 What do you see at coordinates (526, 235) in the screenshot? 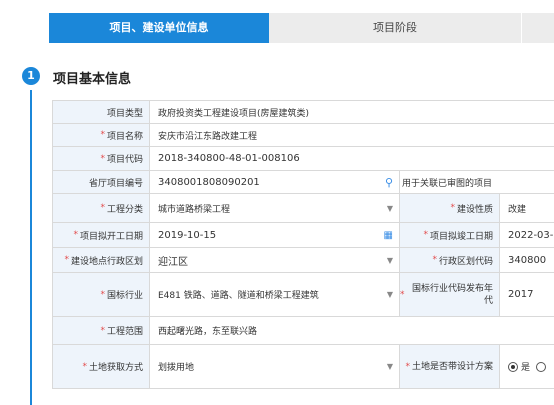
I see `end-date-field: 2022-03-0` at bounding box center [526, 235].